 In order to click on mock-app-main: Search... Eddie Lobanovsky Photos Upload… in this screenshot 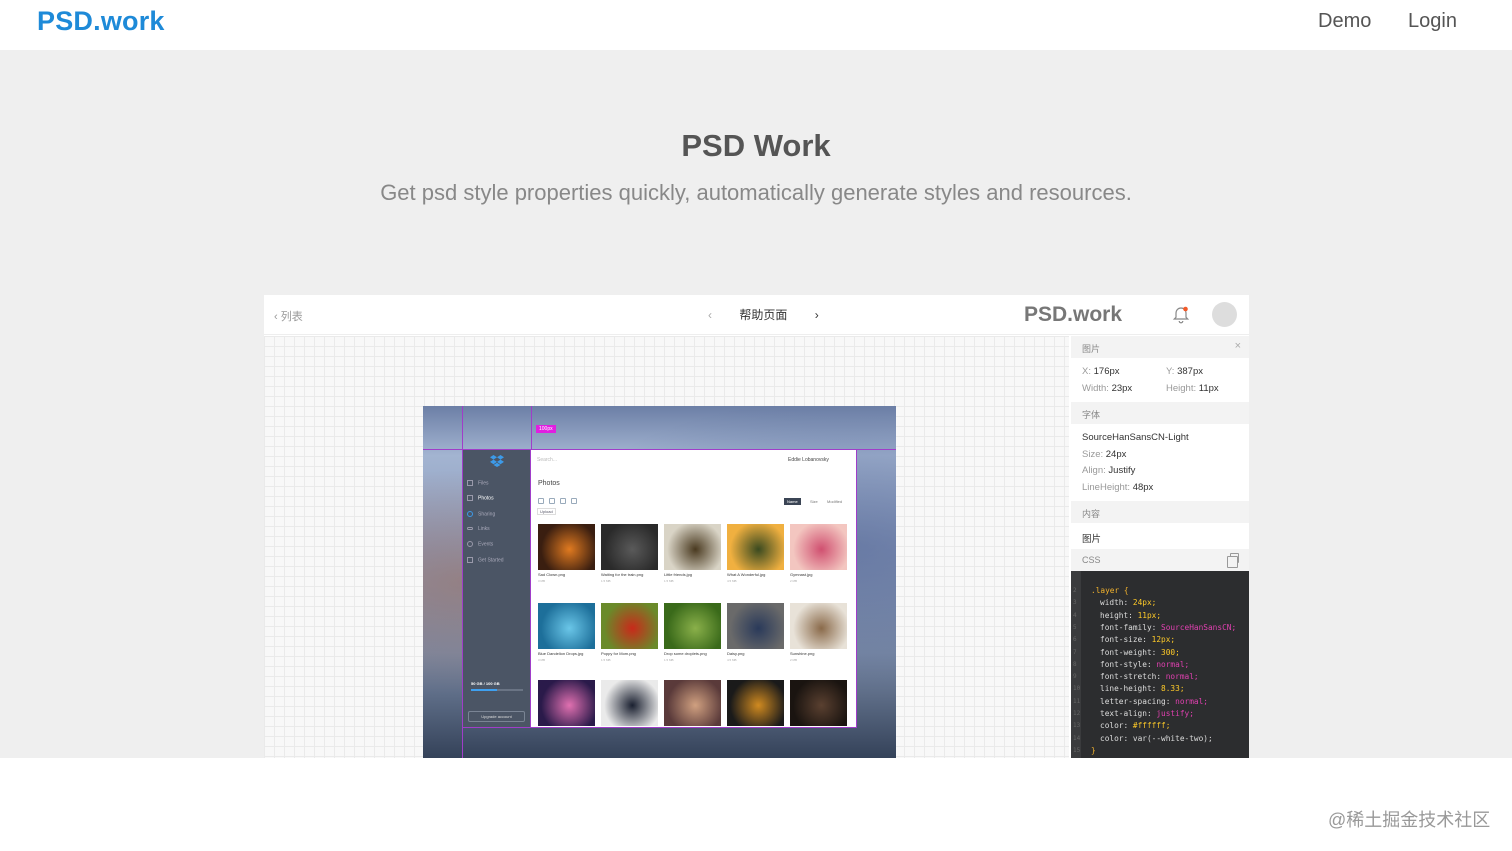, I will do `click(694, 588)`.